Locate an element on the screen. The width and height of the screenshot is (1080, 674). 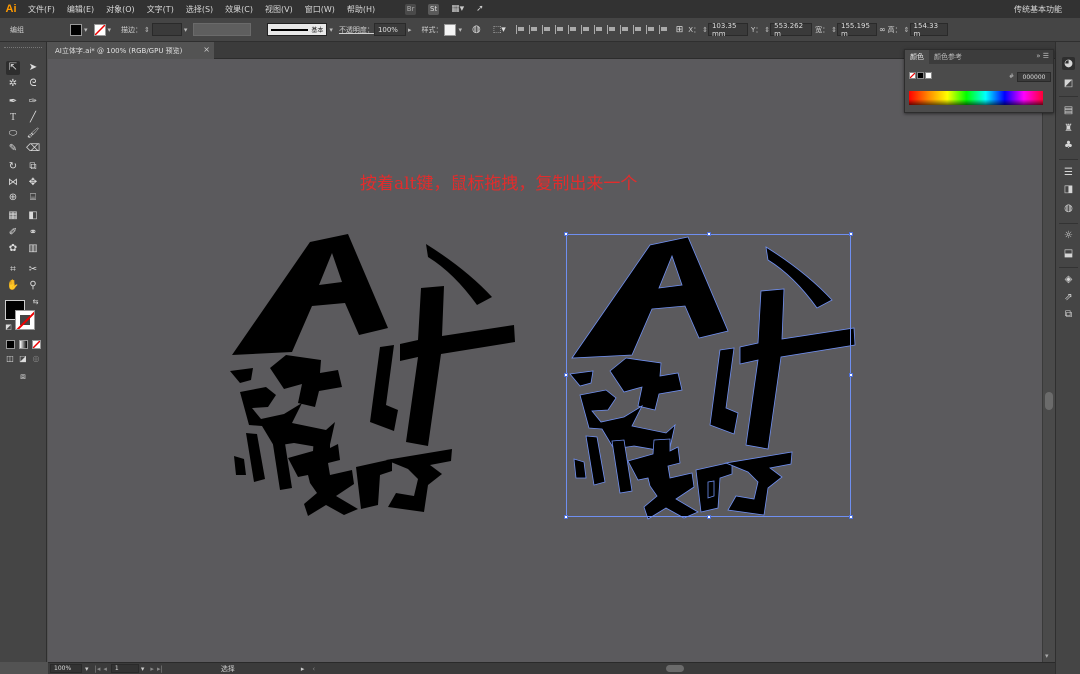
distribute-top-icon is located at coordinates (598, 29).